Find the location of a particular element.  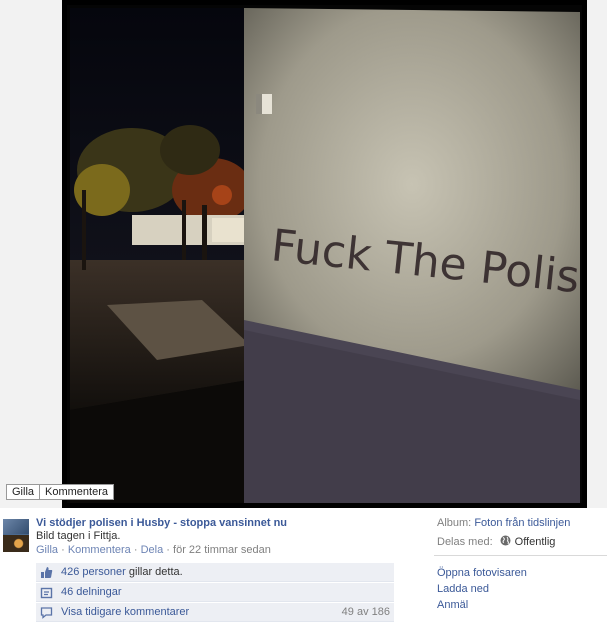

view-earlier-group: Visa tidigare kommentarer is located at coordinates (114, 612).